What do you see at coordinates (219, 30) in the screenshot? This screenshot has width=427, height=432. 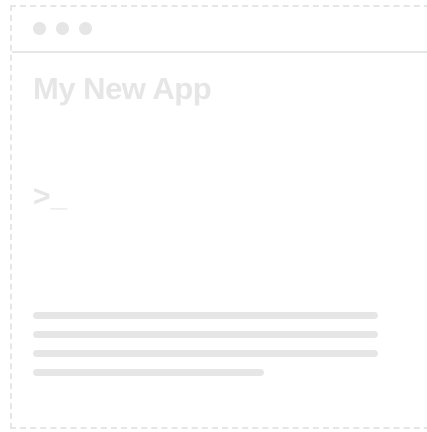 I see `window-titlebar` at bounding box center [219, 30].